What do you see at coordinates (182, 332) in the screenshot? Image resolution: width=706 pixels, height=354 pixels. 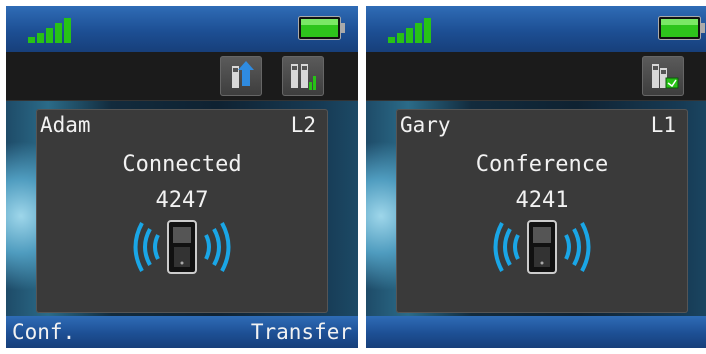 I see `softkey-bar: Conf. Transfer` at bounding box center [182, 332].